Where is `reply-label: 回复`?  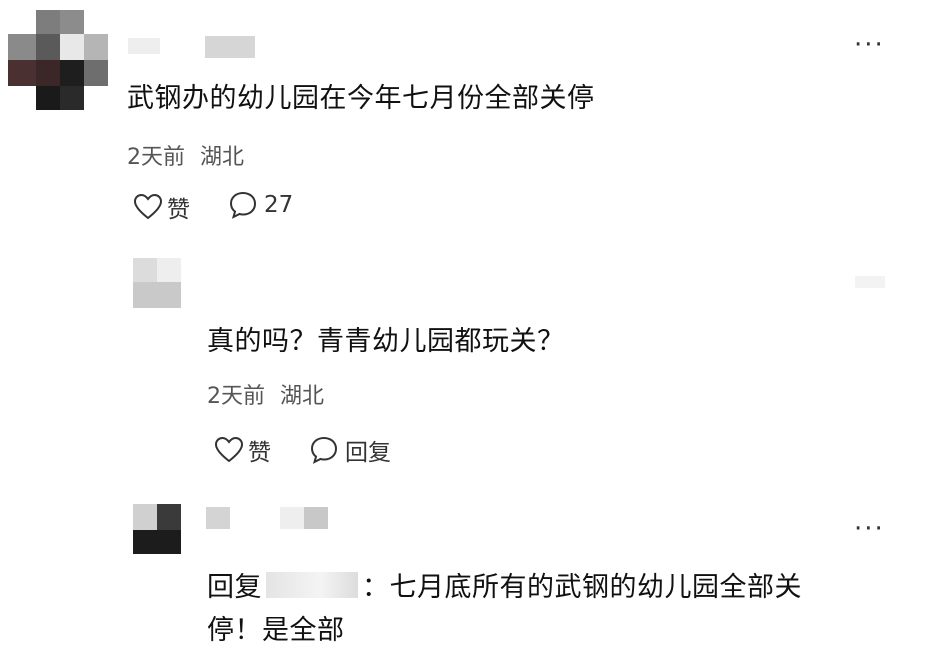
reply-label: 回复 is located at coordinates (368, 453).